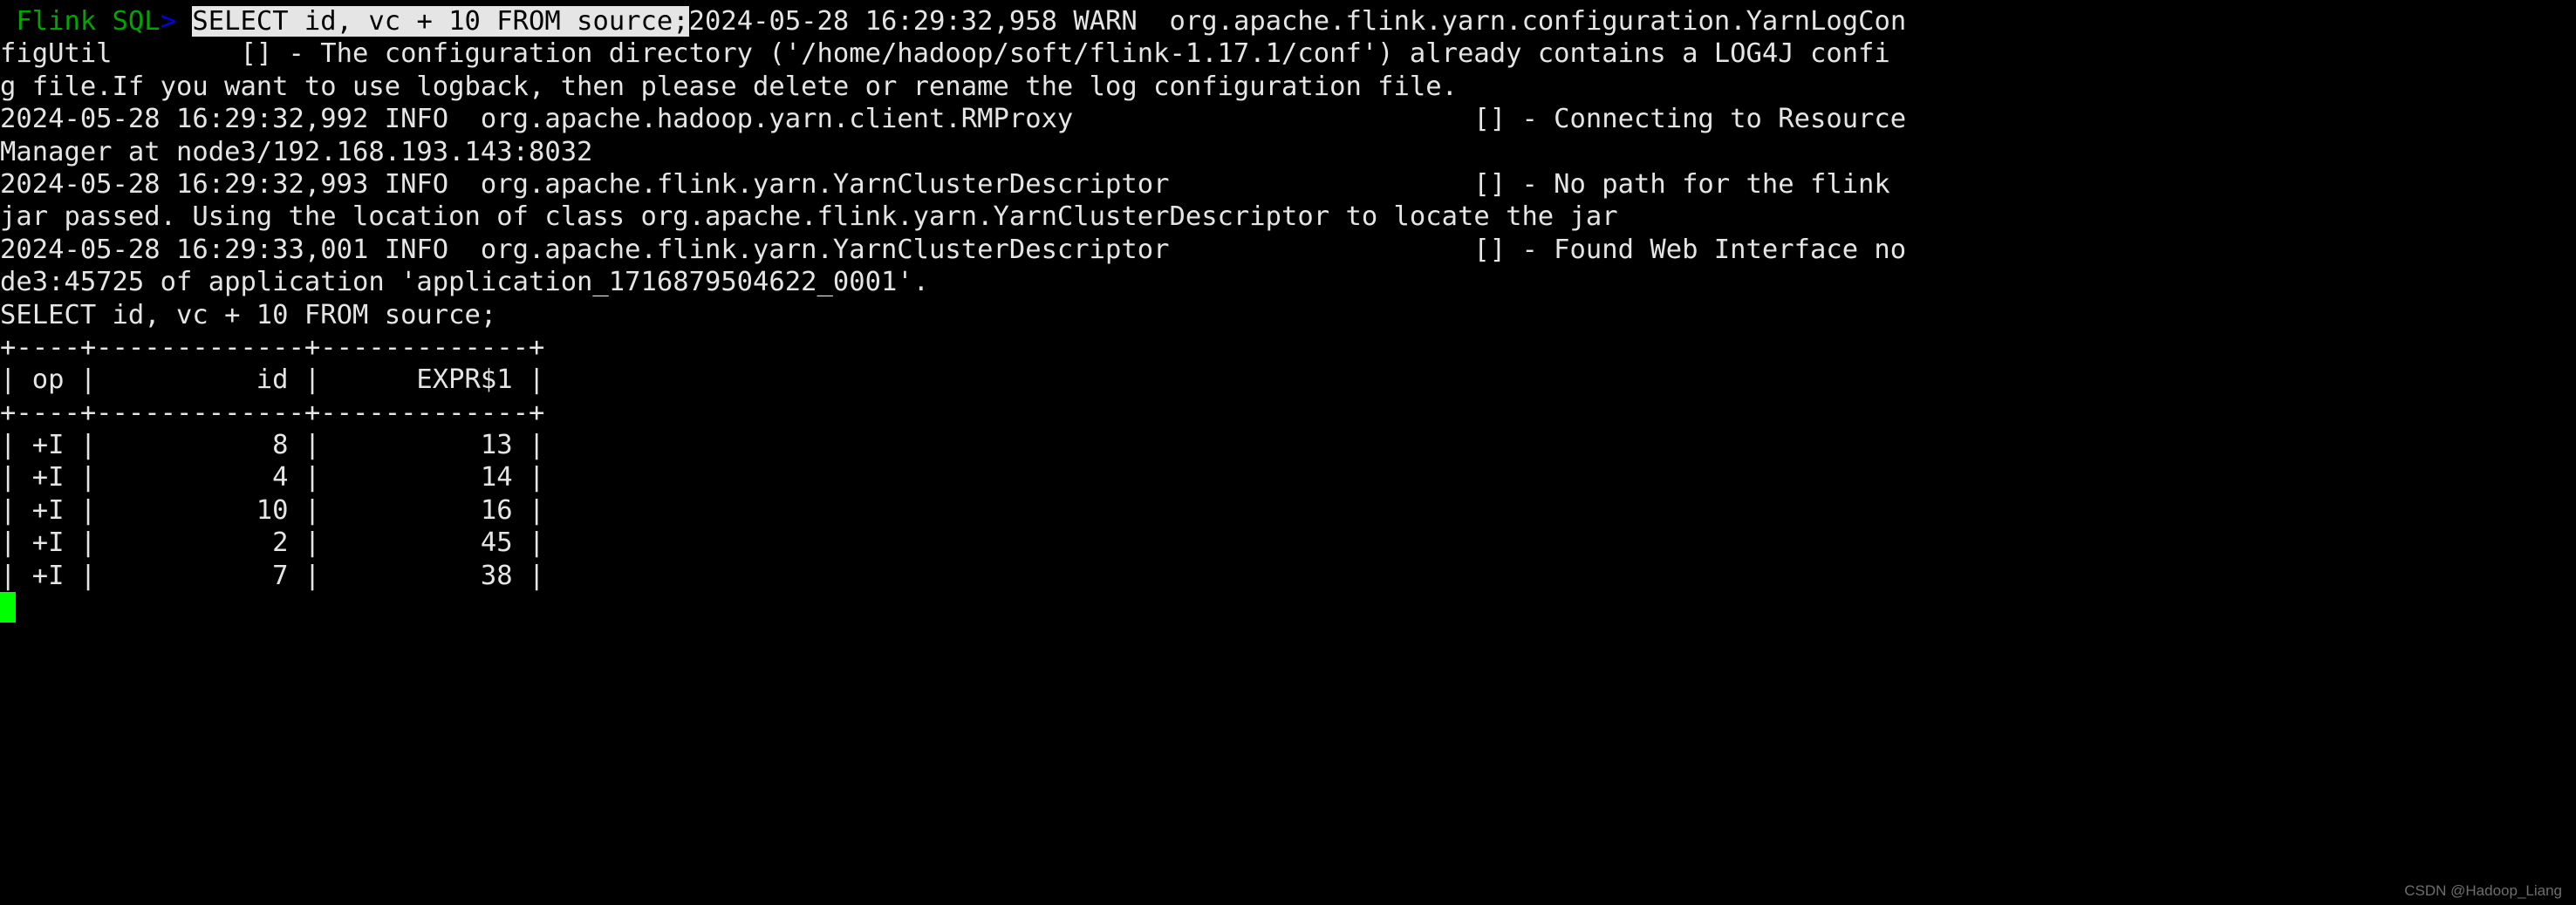 The width and height of the screenshot is (2576, 905). What do you see at coordinates (88, 21) in the screenshot?
I see `prompt-app-name: Flink SQL` at bounding box center [88, 21].